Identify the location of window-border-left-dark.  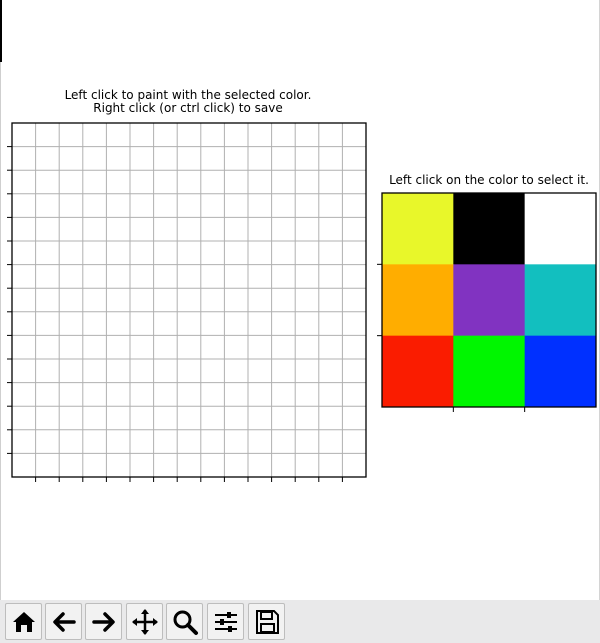
(1, 31).